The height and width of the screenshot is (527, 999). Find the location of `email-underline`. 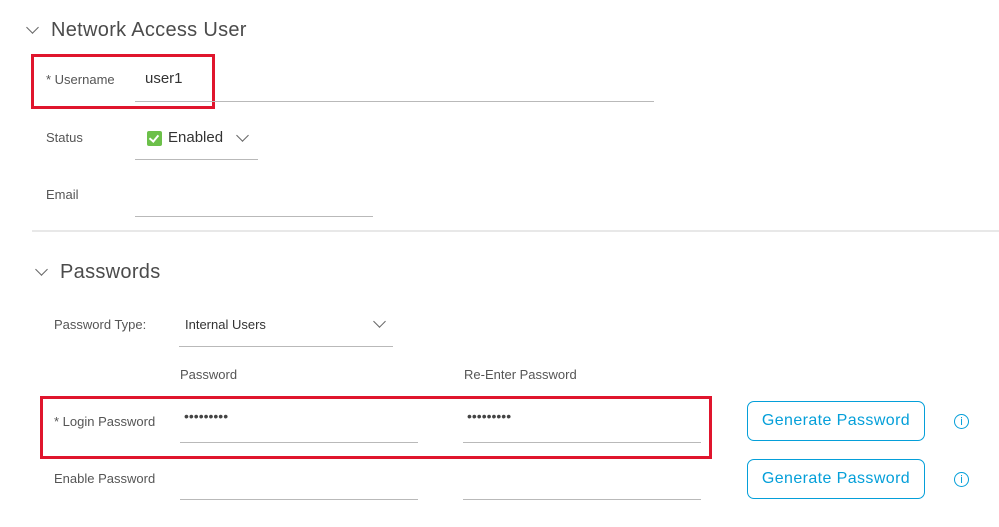

email-underline is located at coordinates (254, 216).